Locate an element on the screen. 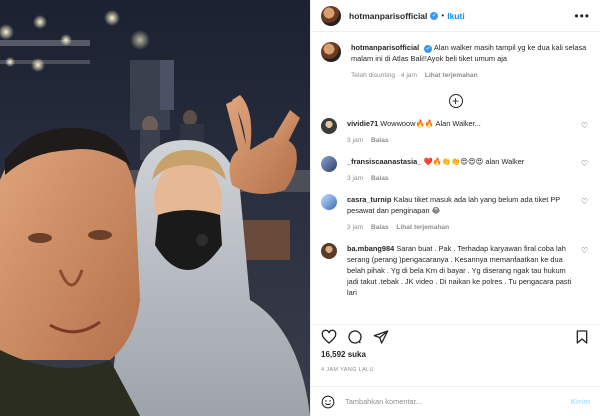 The width and height of the screenshot is (600, 416). share-paper-plane-icon is located at coordinates (381, 337).